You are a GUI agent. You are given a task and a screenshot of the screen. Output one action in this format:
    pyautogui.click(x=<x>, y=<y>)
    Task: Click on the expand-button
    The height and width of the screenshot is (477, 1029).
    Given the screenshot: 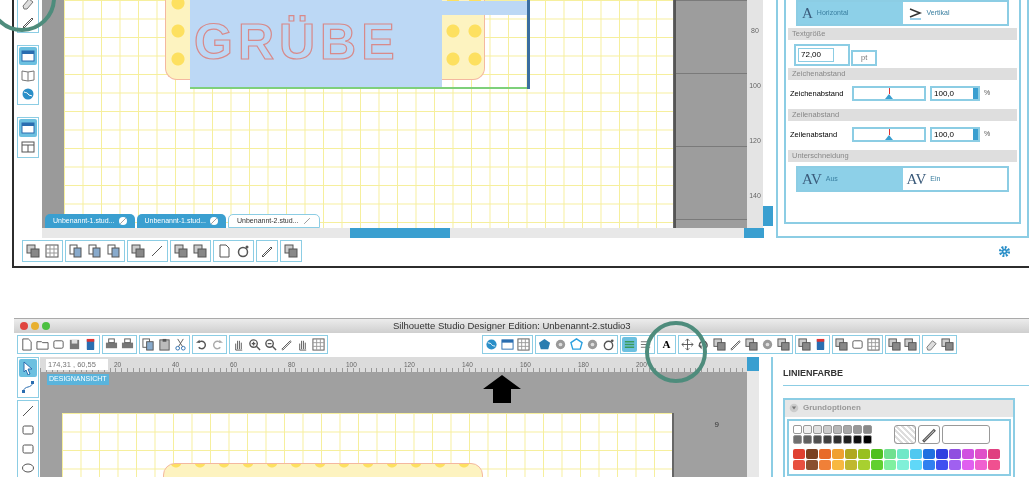 What is the action you would take?
    pyautogui.click(x=753, y=364)
    